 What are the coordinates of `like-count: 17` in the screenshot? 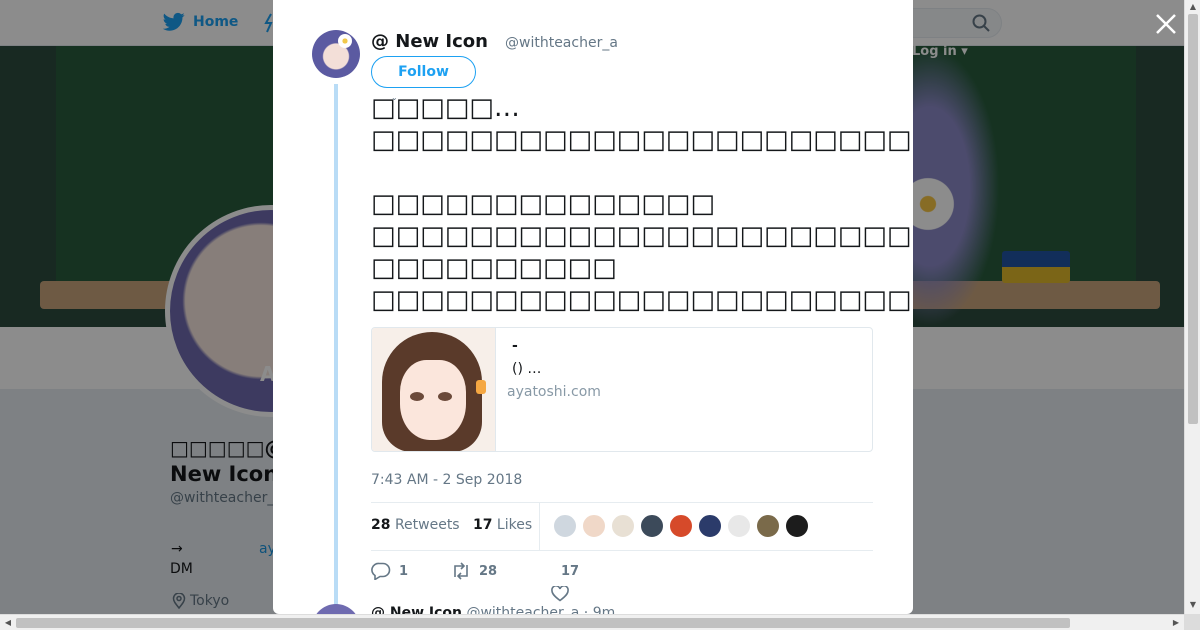 It's located at (570, 571).